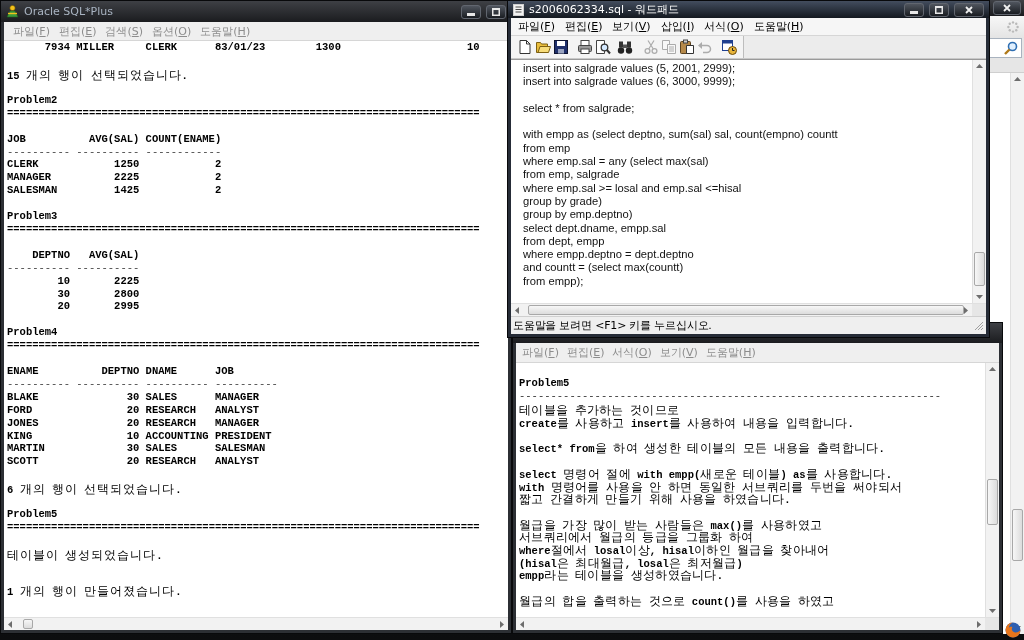 The width and height of the screenshot is (1024, 640). I want to click on new-page-icon, so click(525, 47).